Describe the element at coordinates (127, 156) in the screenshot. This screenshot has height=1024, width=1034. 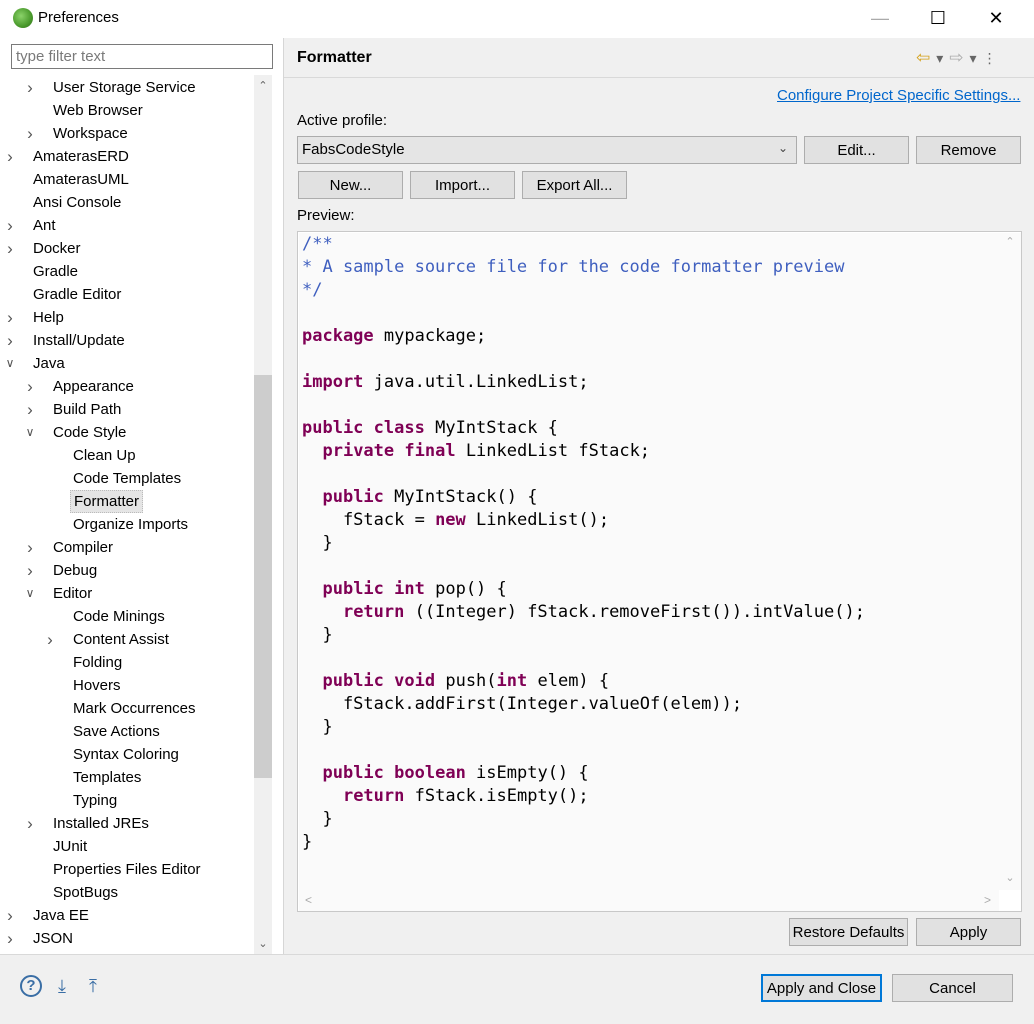
I see `tree-item: › AmaterasERD` at that location.